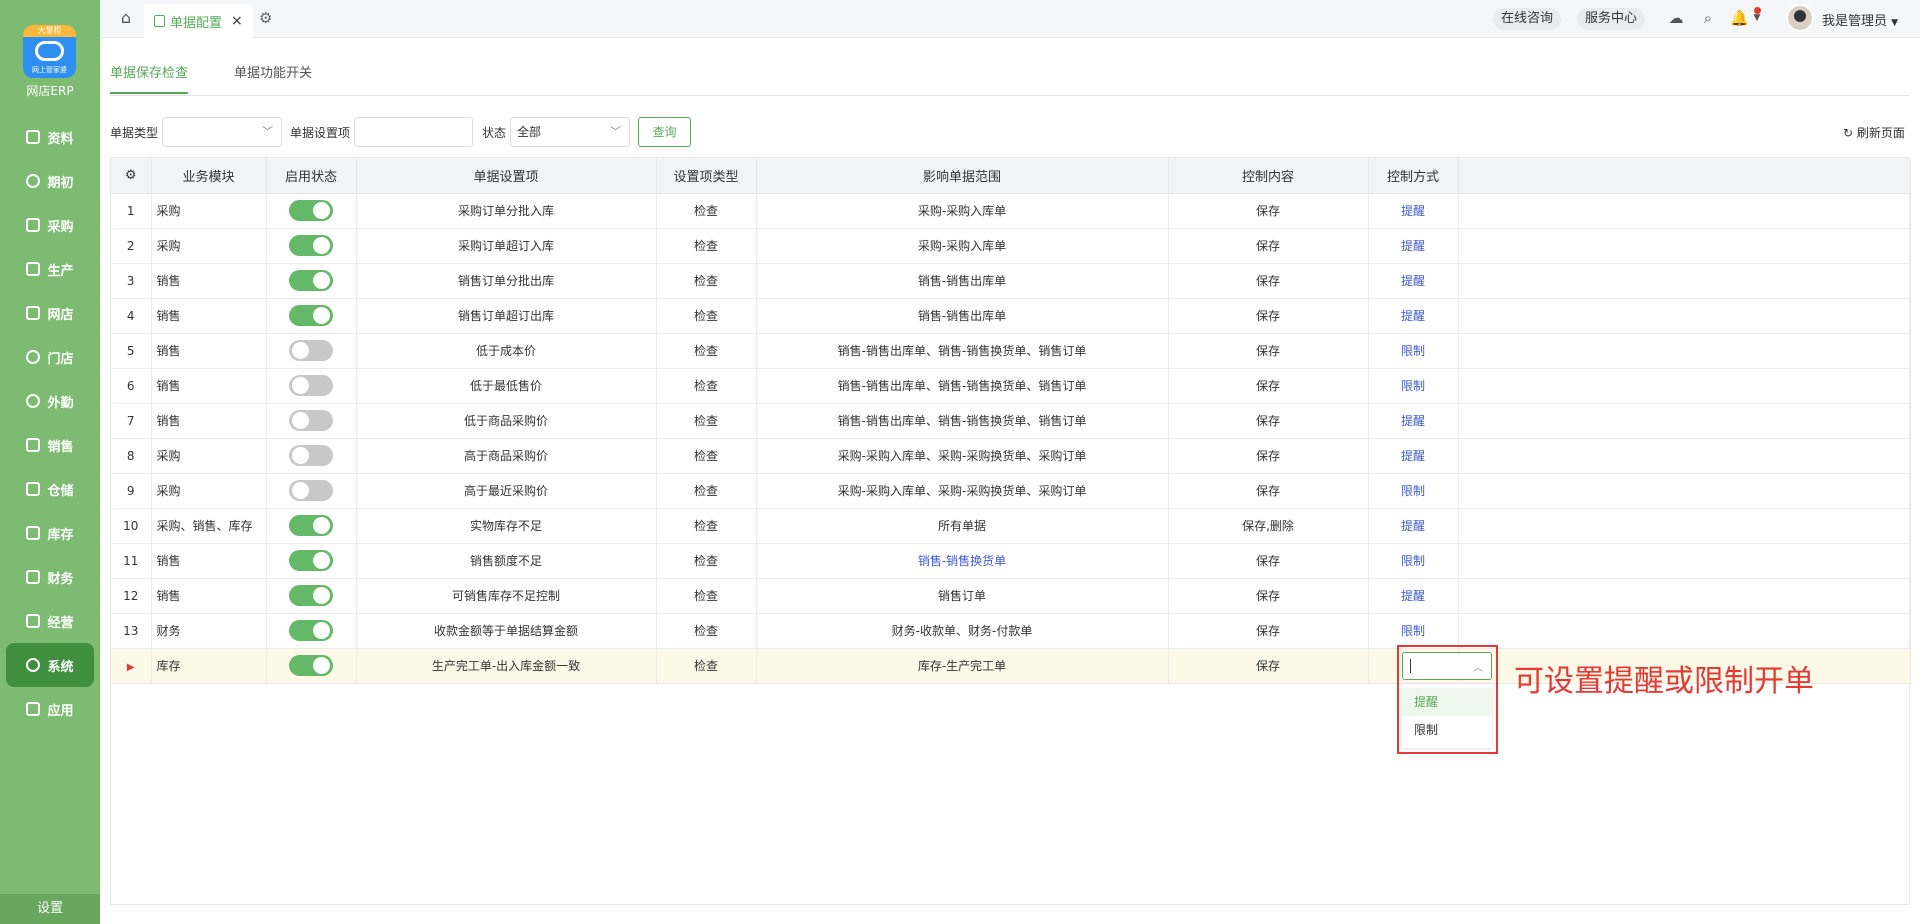 This screenshot has height=924, width=1920. I want to click on sidebar-item-xiaoshou: 销售, so click(50, 445).